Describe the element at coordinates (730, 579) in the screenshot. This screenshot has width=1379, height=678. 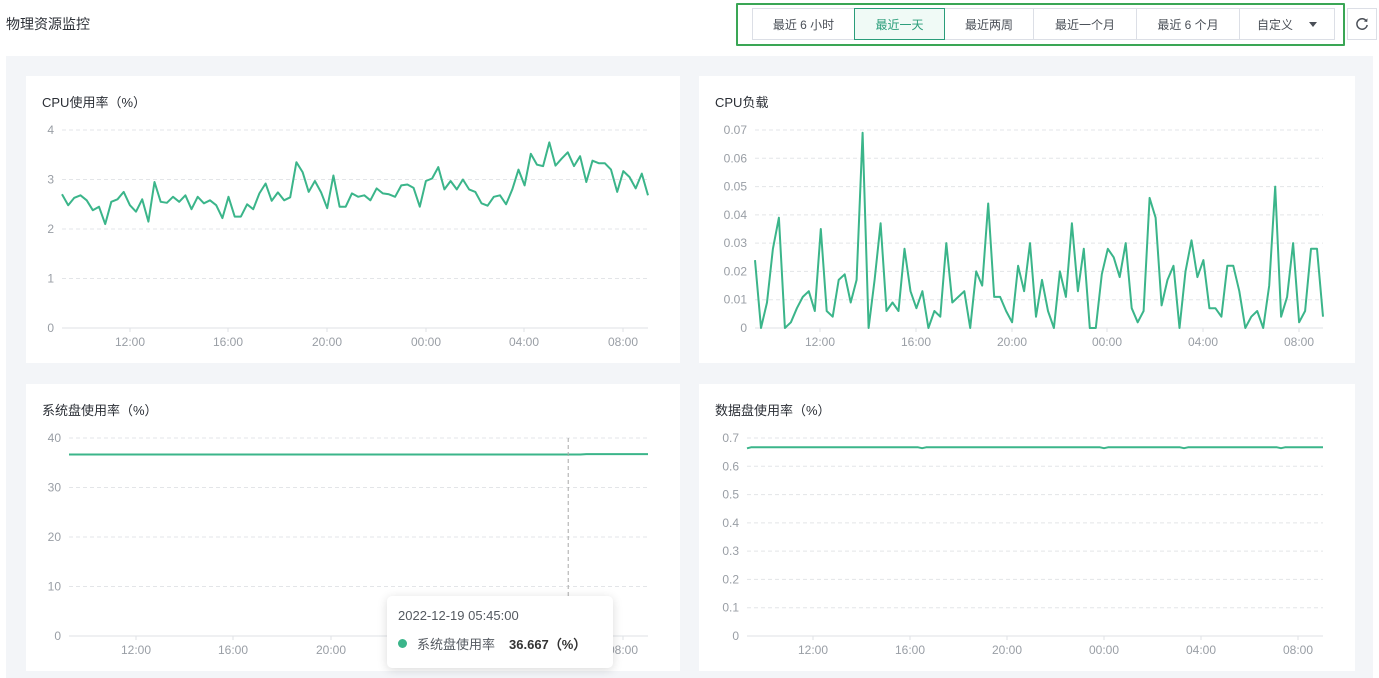
I see `y-tick-label: 0.2` at that location.